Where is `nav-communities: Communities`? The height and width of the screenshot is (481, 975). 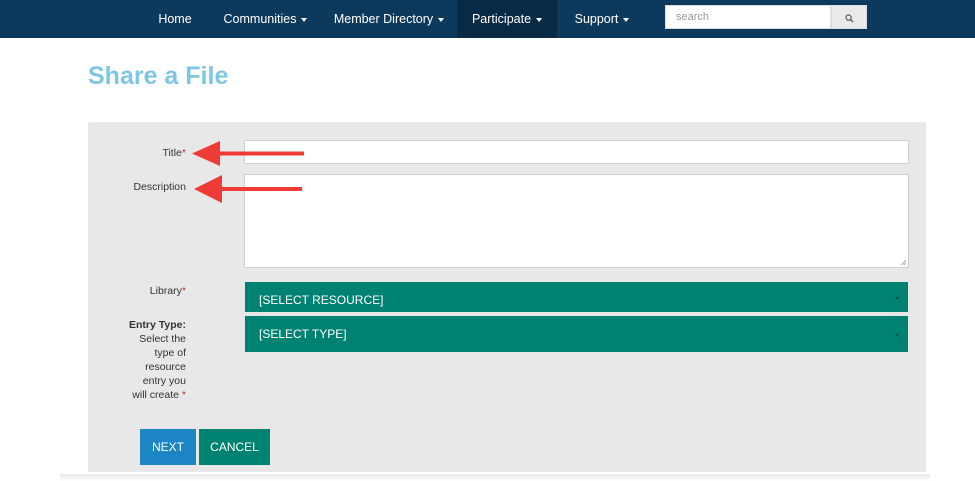
nav-communities: Communities is located at coordinates (265, 19).